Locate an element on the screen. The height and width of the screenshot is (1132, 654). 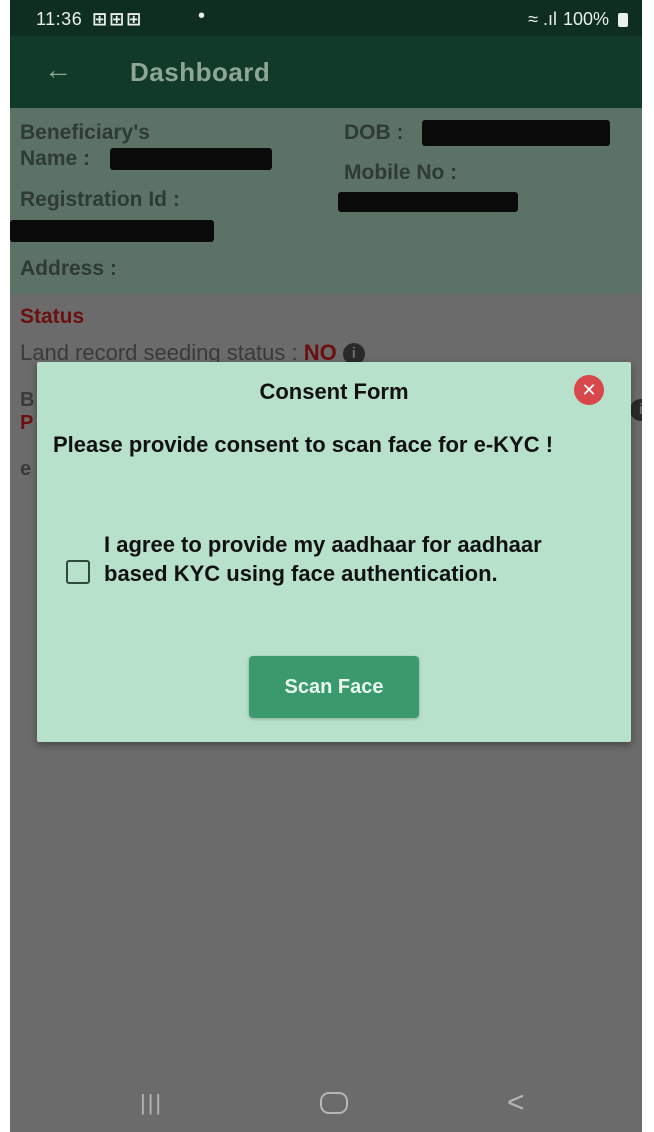
redacted-name is located at coordinates (191, 159).